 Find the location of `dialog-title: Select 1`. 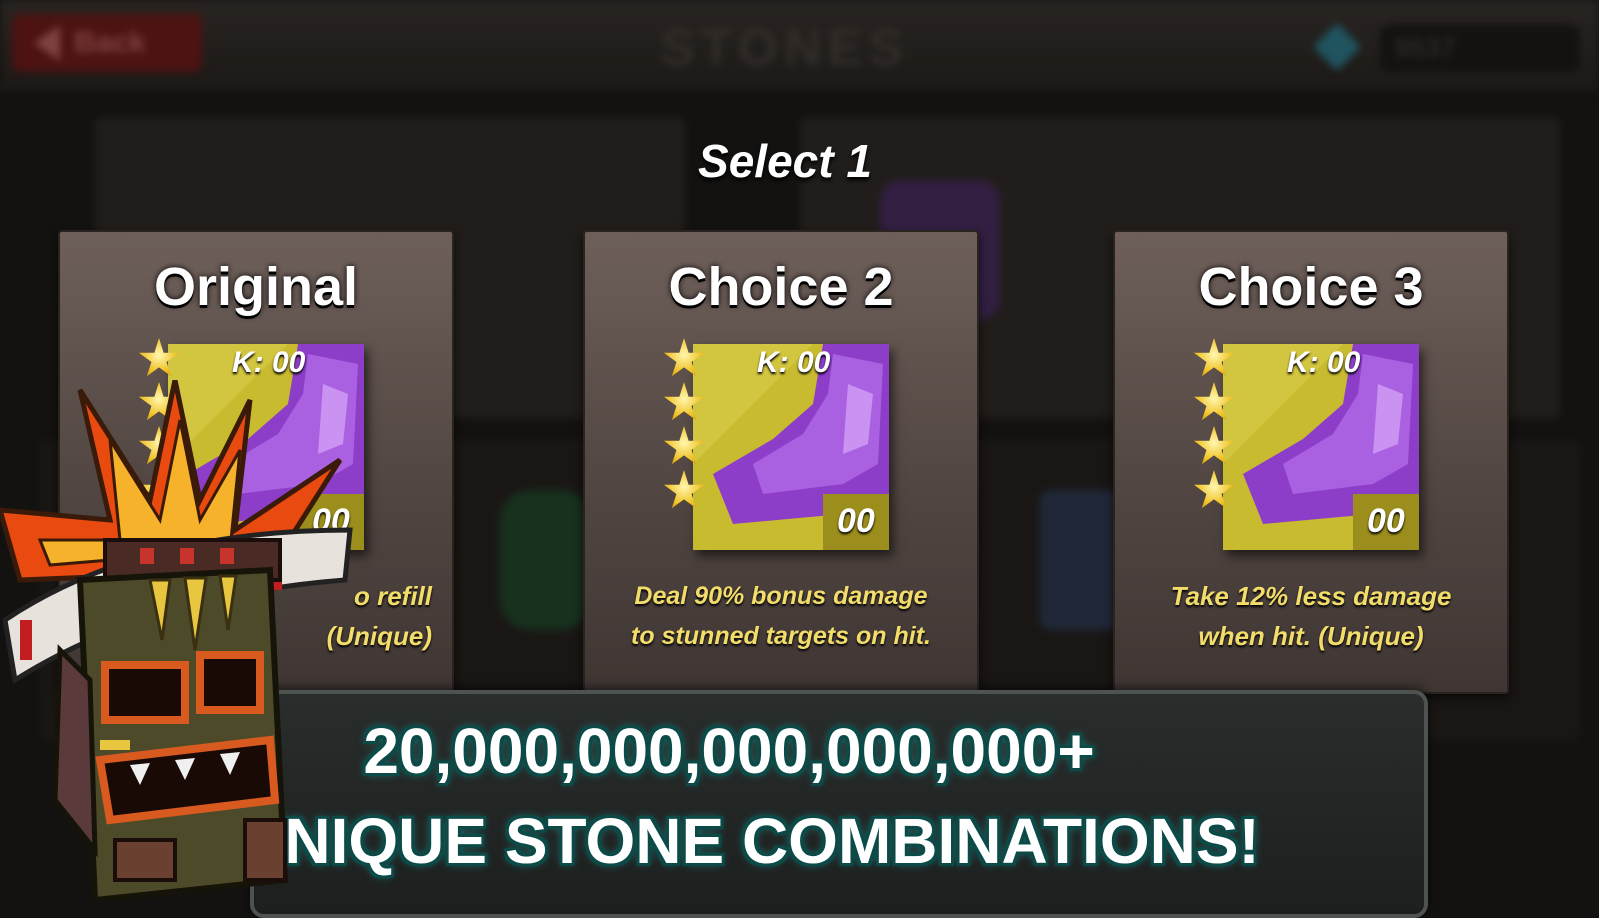

dialog-title: Select 1 is located at coordinates (785, 161).